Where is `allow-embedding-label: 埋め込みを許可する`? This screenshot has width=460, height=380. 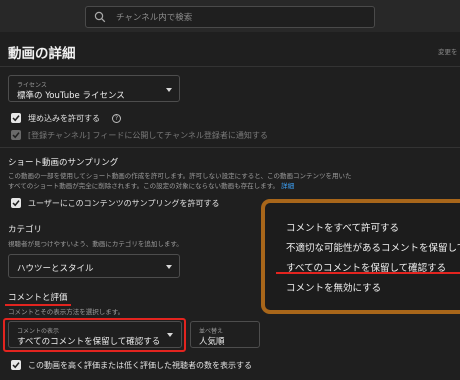 allow-embedding-label: 埋め込みを許可する is located at coordinates (64, 118).